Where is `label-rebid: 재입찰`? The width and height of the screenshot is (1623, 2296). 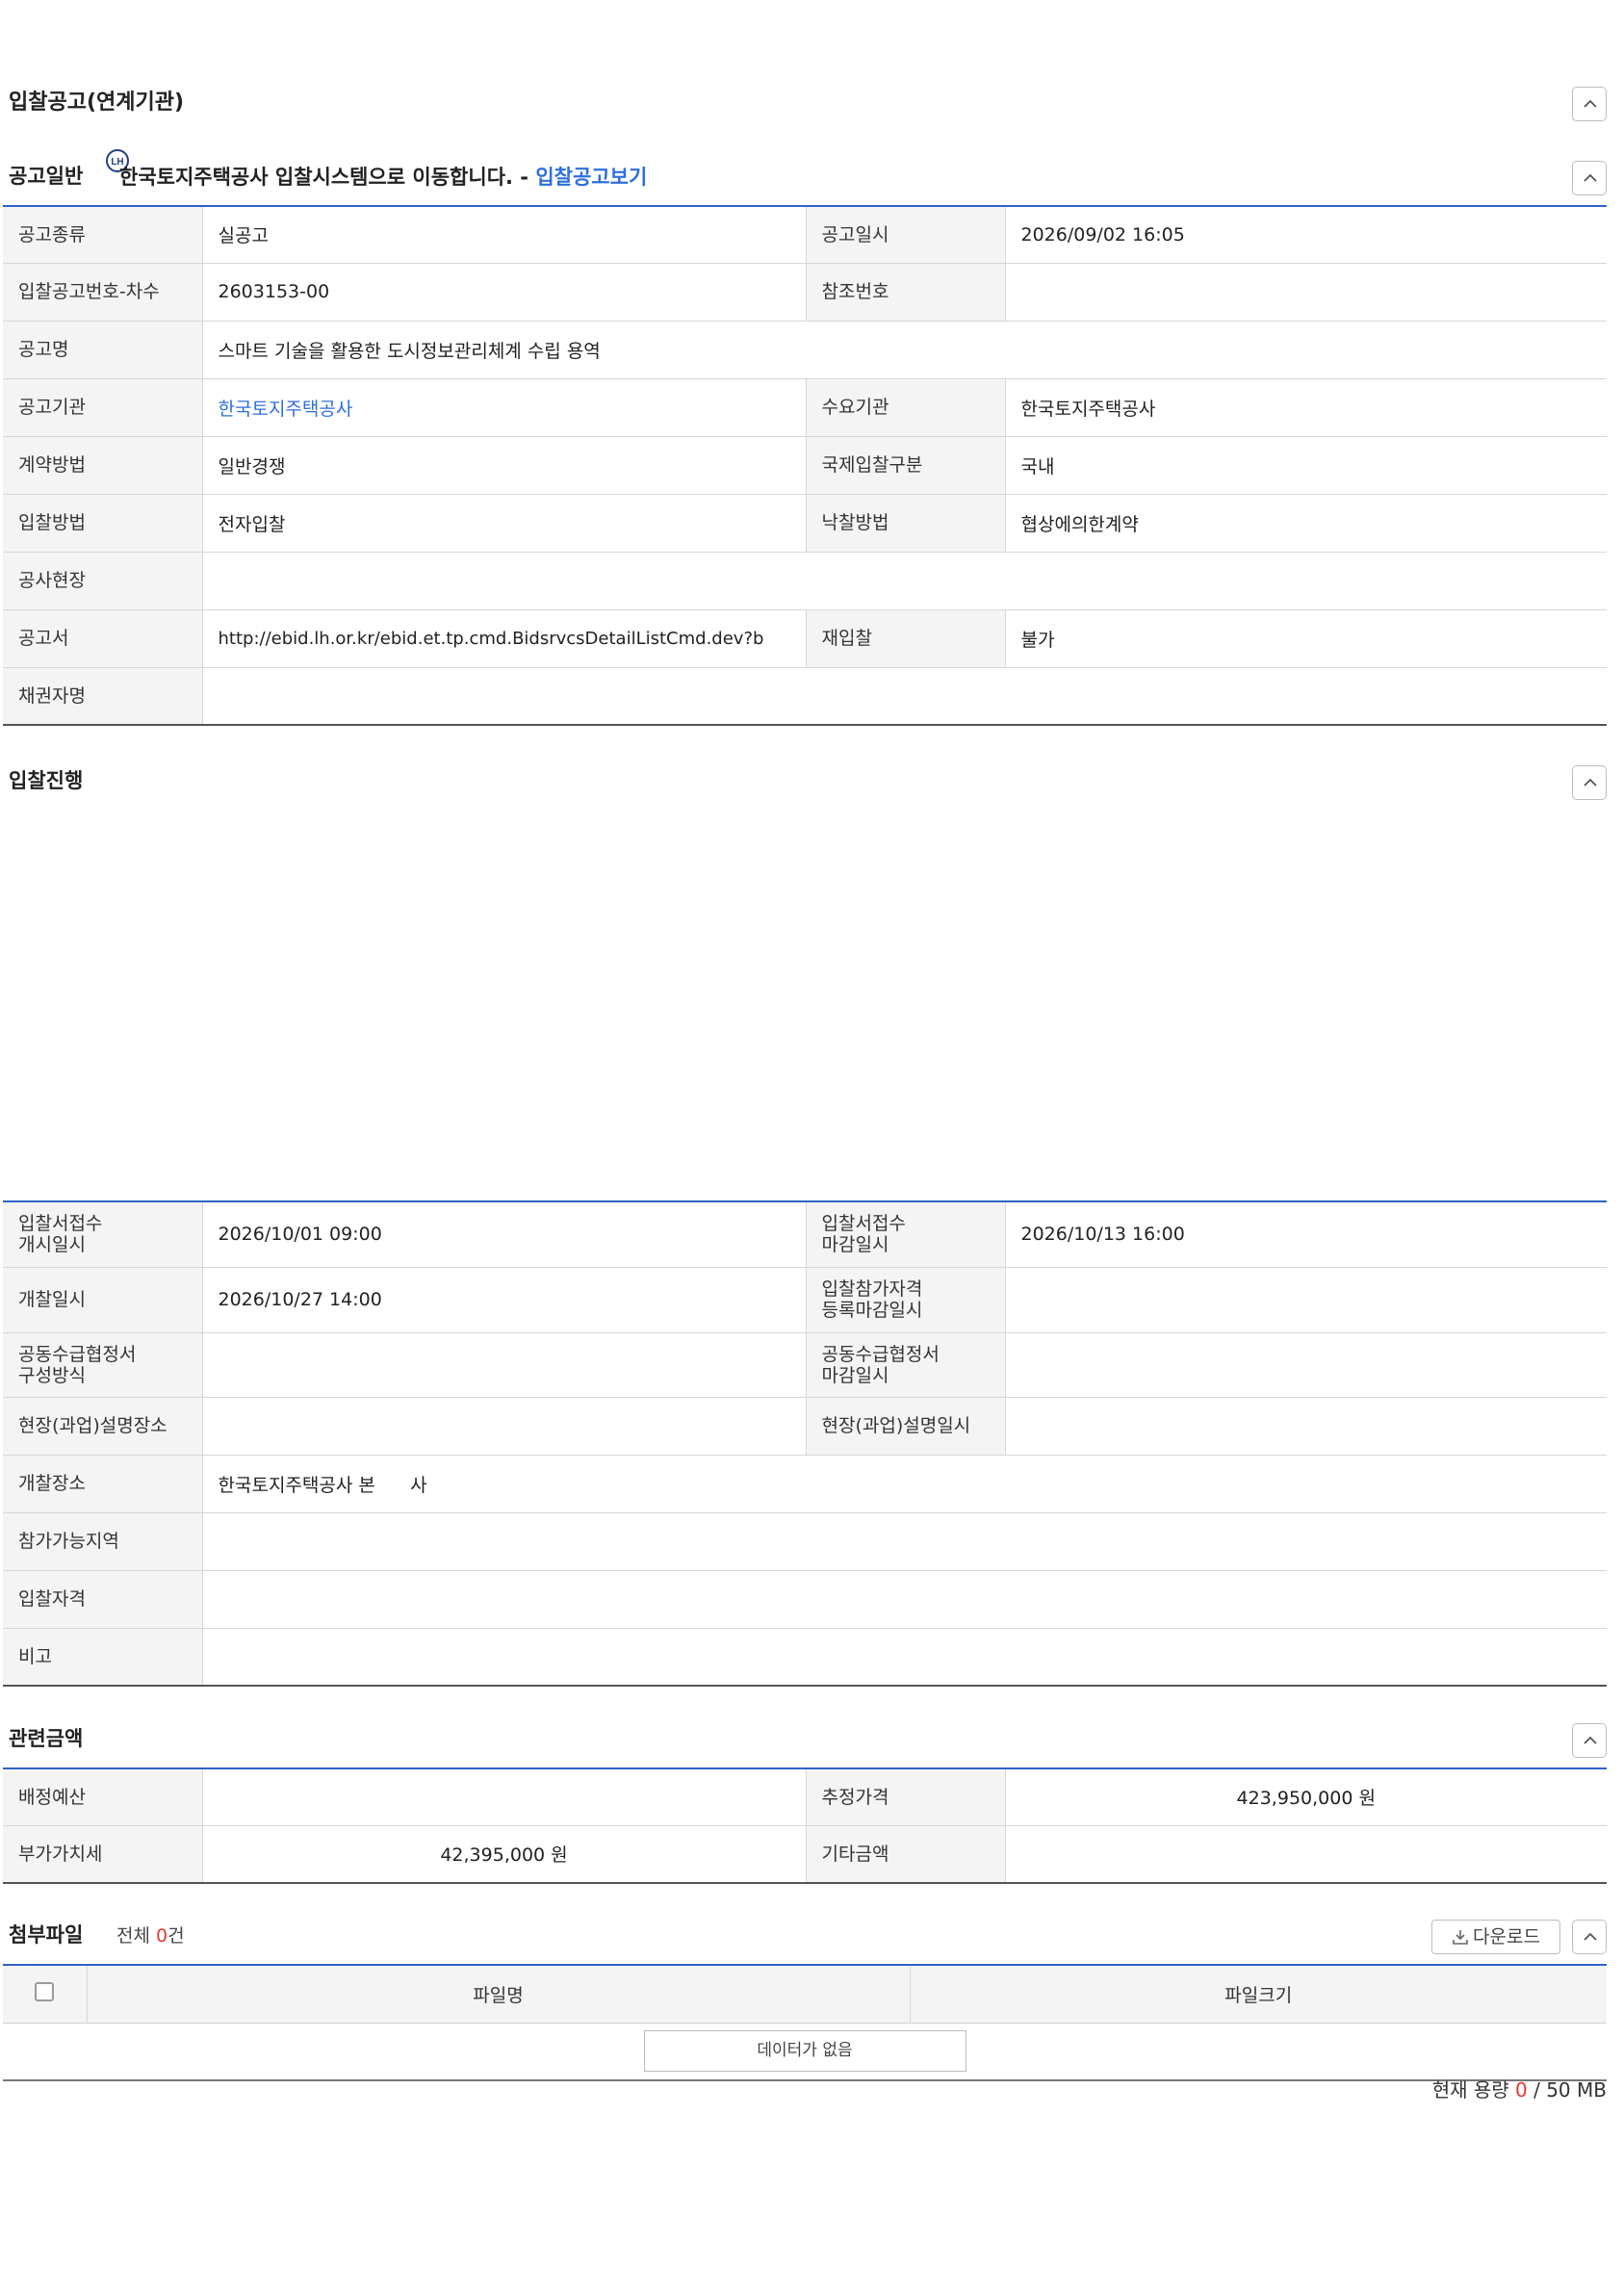
label-rebid: 재입찰 is located at coordinates (905, 638).